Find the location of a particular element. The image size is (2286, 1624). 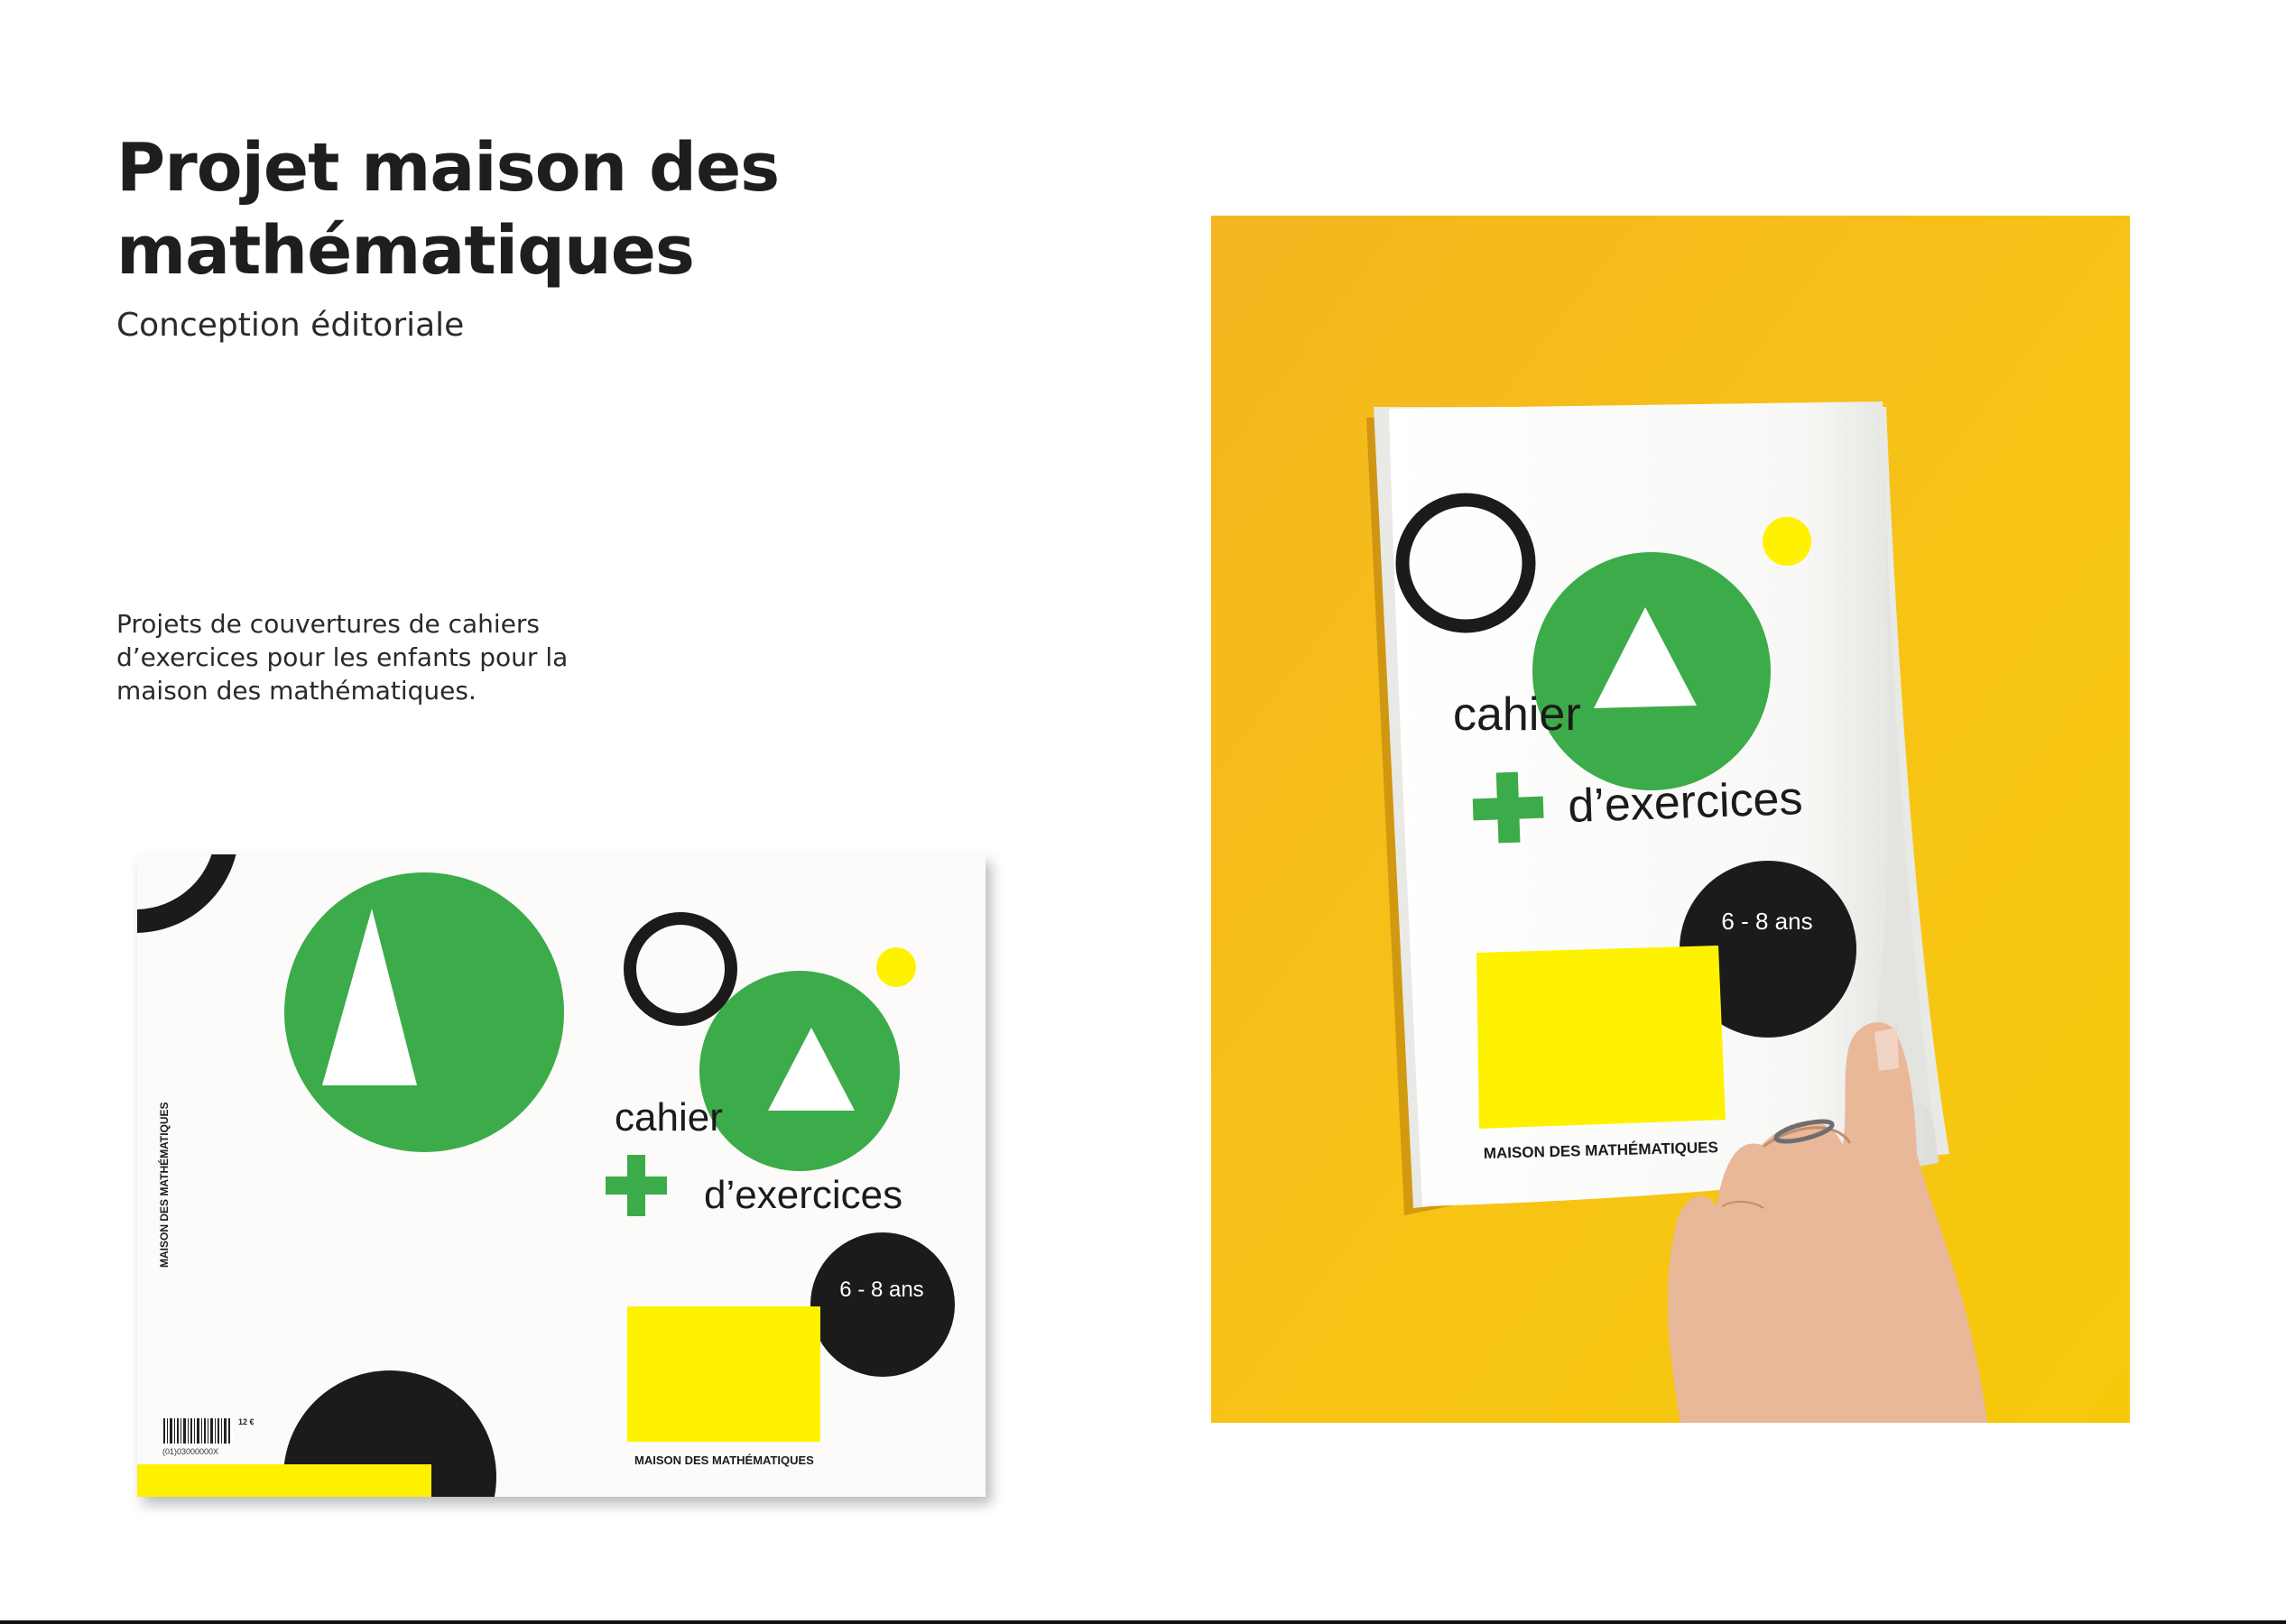

photo-age-label: 6 - 8 ans is located at coordinates (1766, 922).